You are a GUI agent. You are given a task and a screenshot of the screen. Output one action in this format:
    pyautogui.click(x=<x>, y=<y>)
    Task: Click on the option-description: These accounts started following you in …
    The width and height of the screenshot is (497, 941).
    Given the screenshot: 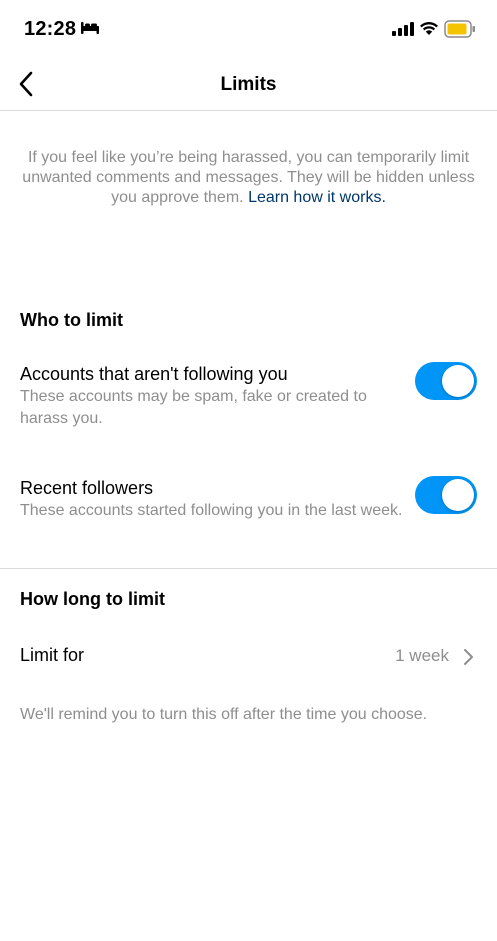 What is the action you would take?
    pyautogui.click(x=211, y=510)
    